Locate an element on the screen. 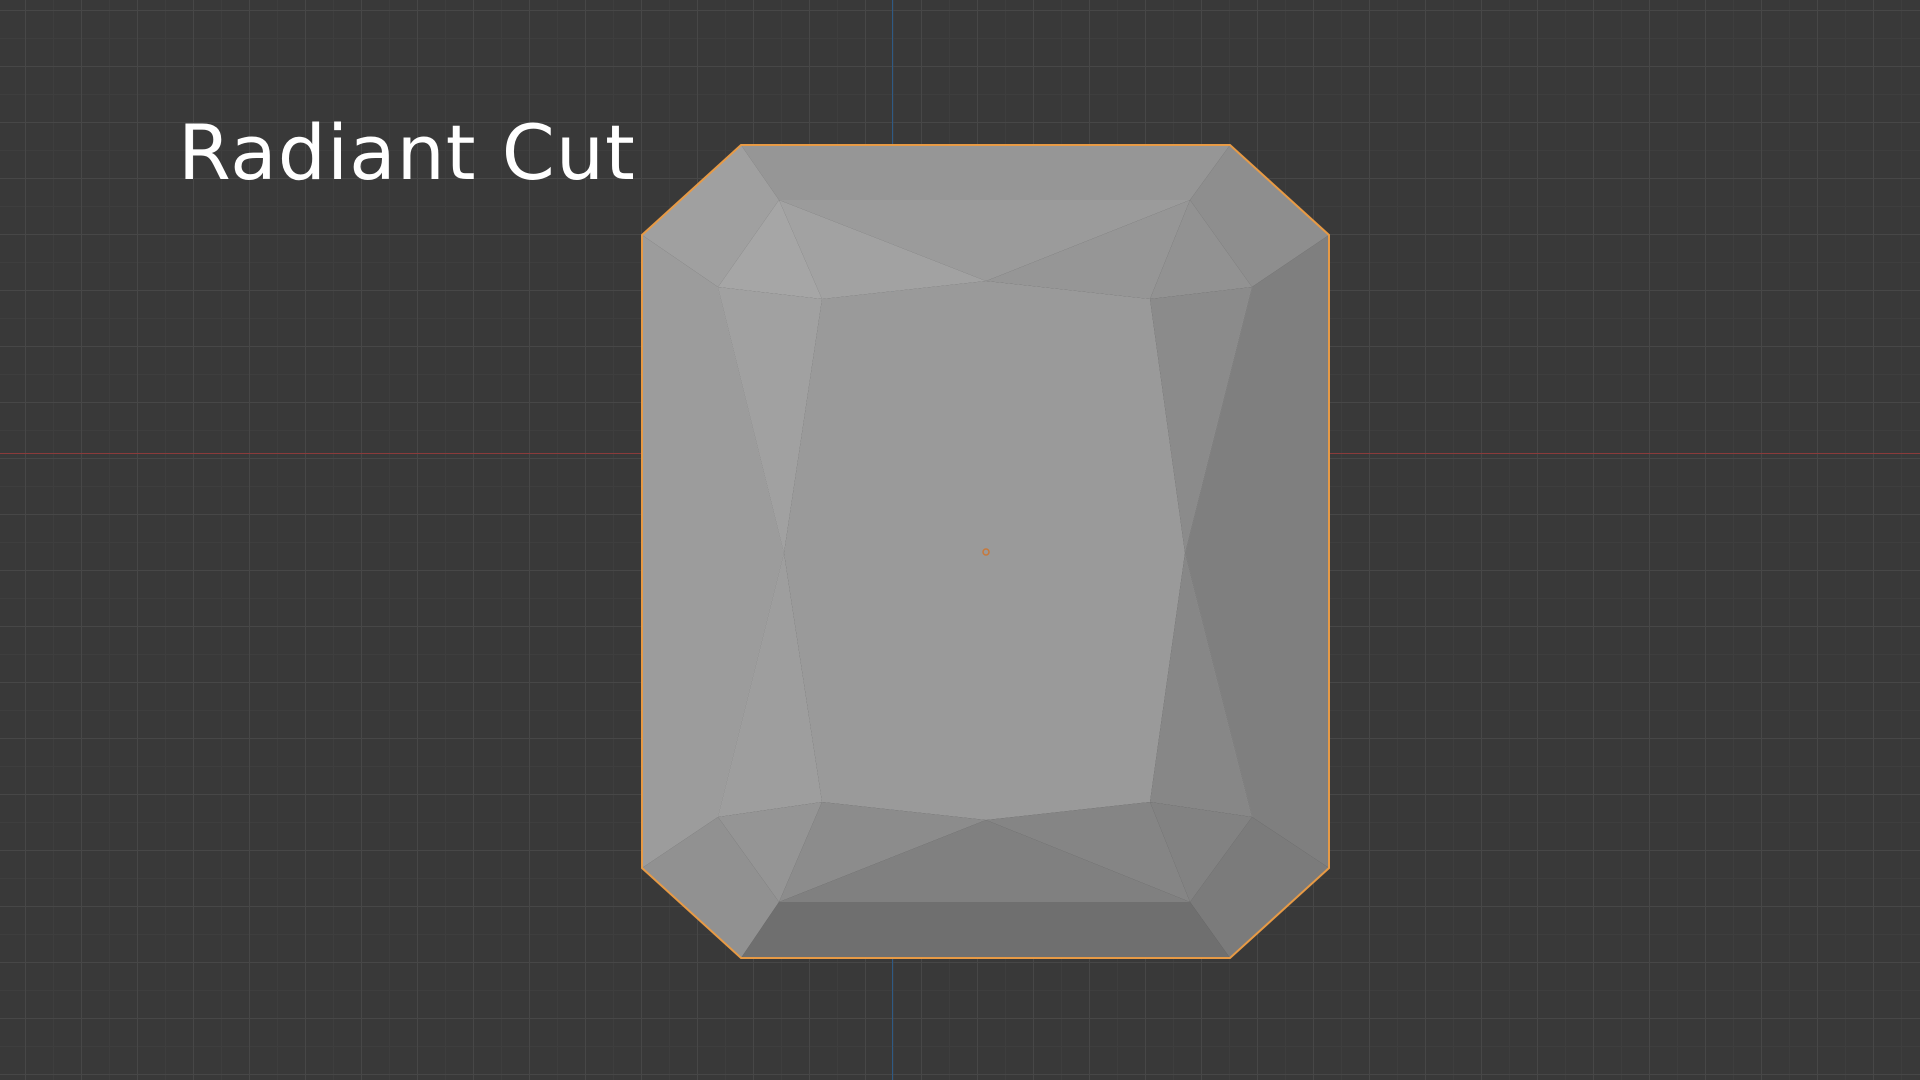 This screenshot has height=1080, width=1920. facet-table is located at coordinates (984, 550).